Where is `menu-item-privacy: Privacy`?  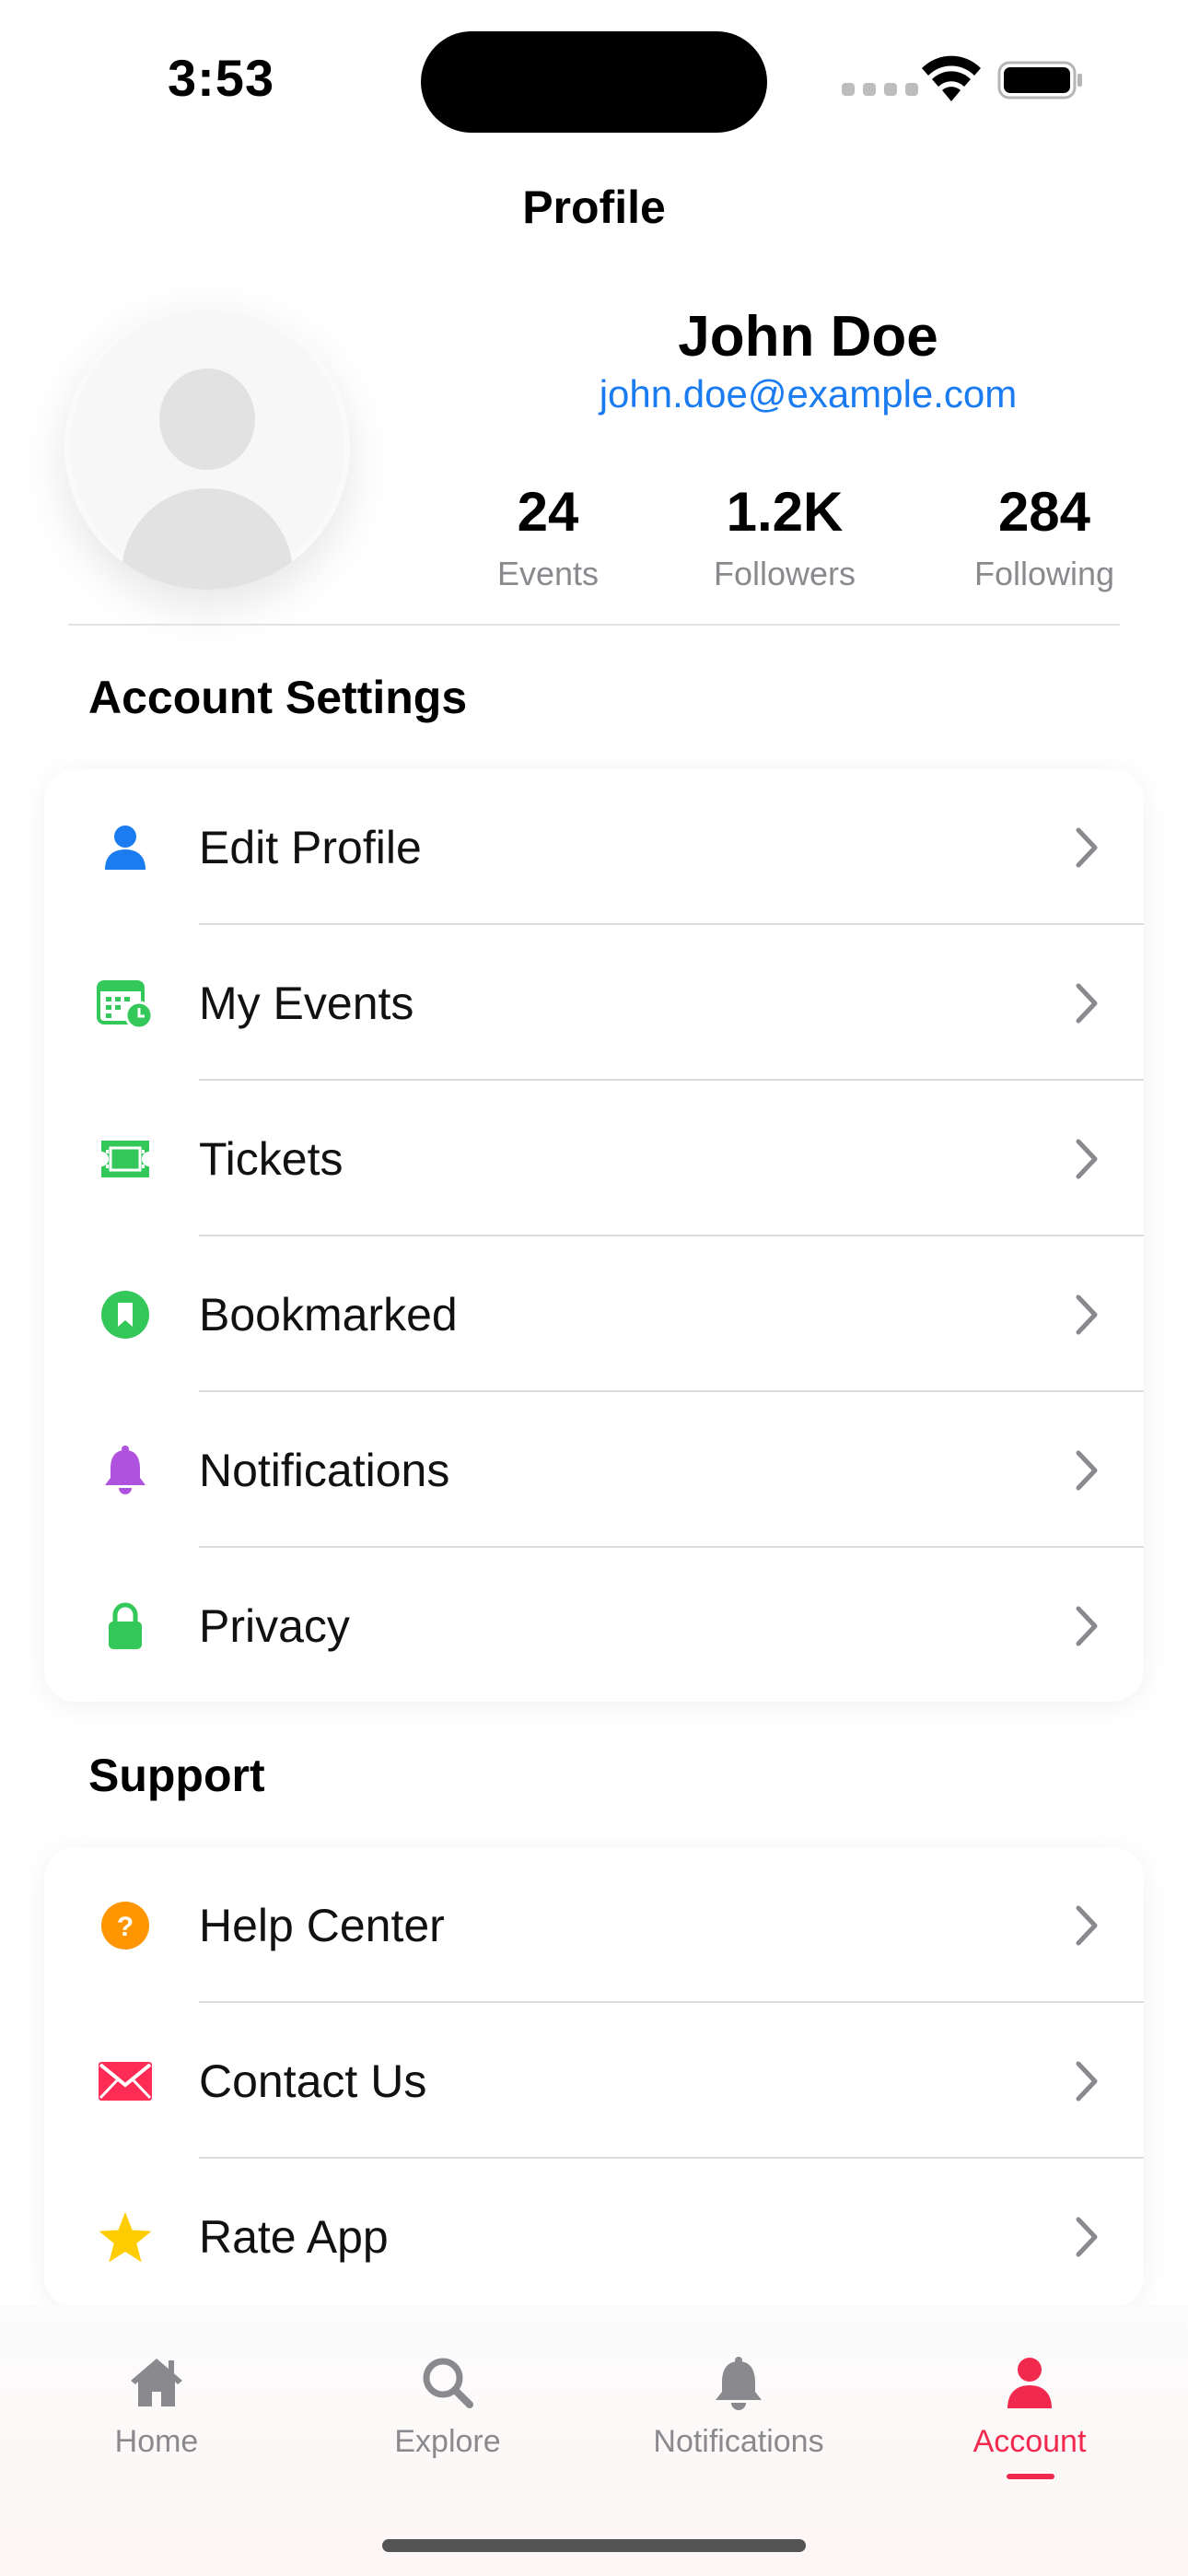 menu-item-privacy: Privacy is located at coordinates (594, 1625).